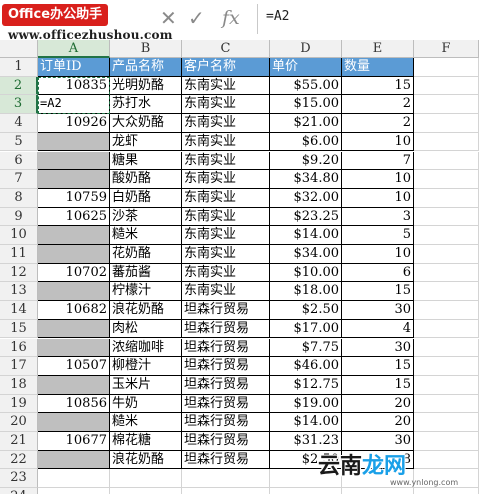 The width and height of the screenshot is (479, 494). What do you see at coordinates (19, 86) in the screenshot?
I see `row-header-2: 2` at bounding box center [19, 86].